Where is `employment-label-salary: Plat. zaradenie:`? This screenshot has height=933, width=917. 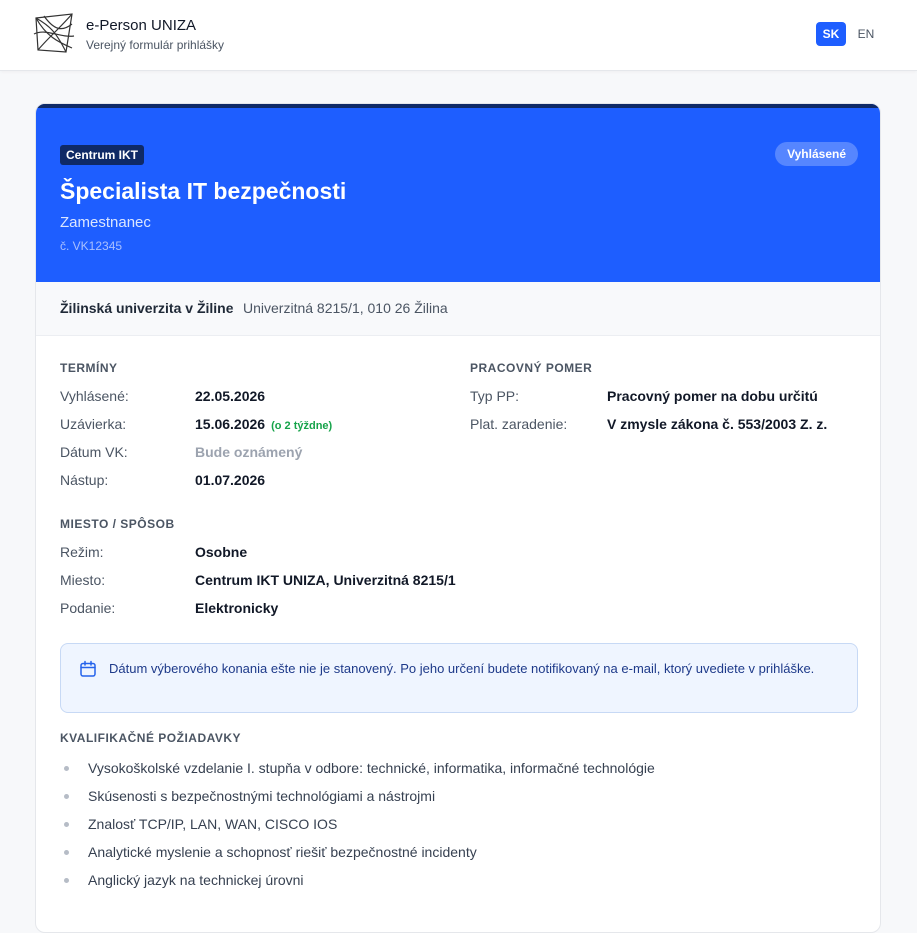
employment-label-salary: Plat. zaradenie: is located at coordinates (519, 424).